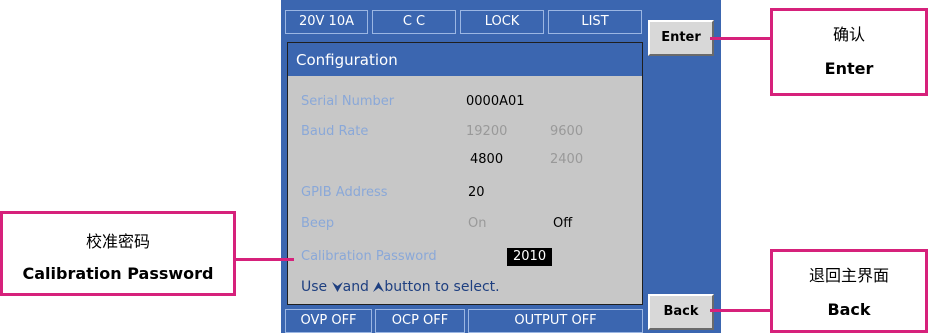  What do you see at coordinates (355, 287) in the screenshot?
I see `hint-and-text: and` at bounding box center [355, 287].